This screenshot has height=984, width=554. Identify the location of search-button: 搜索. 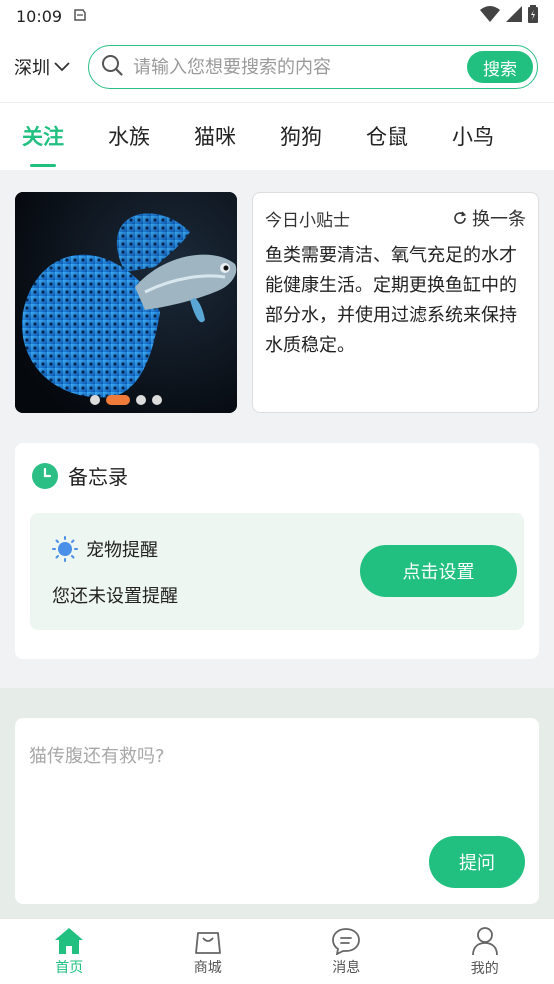
(500, 67).